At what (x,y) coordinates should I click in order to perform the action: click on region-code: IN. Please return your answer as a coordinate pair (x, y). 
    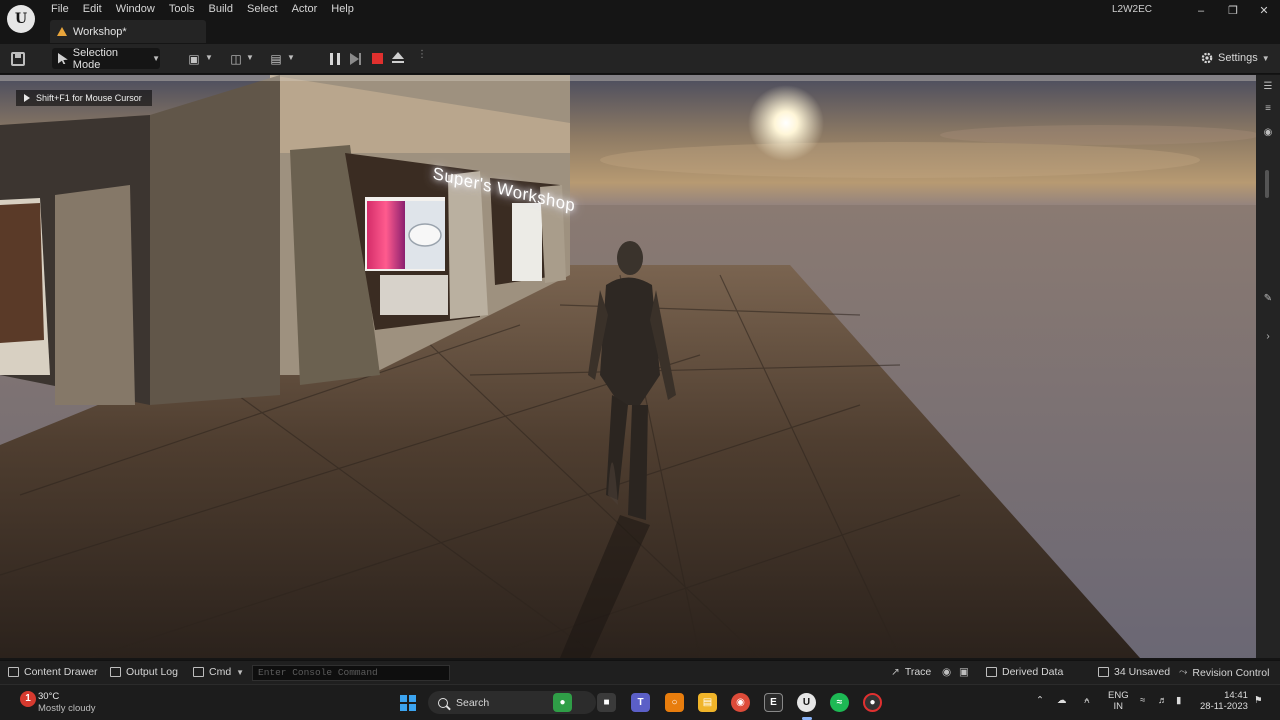
    Looking at the image, I should click on (1118, 706).